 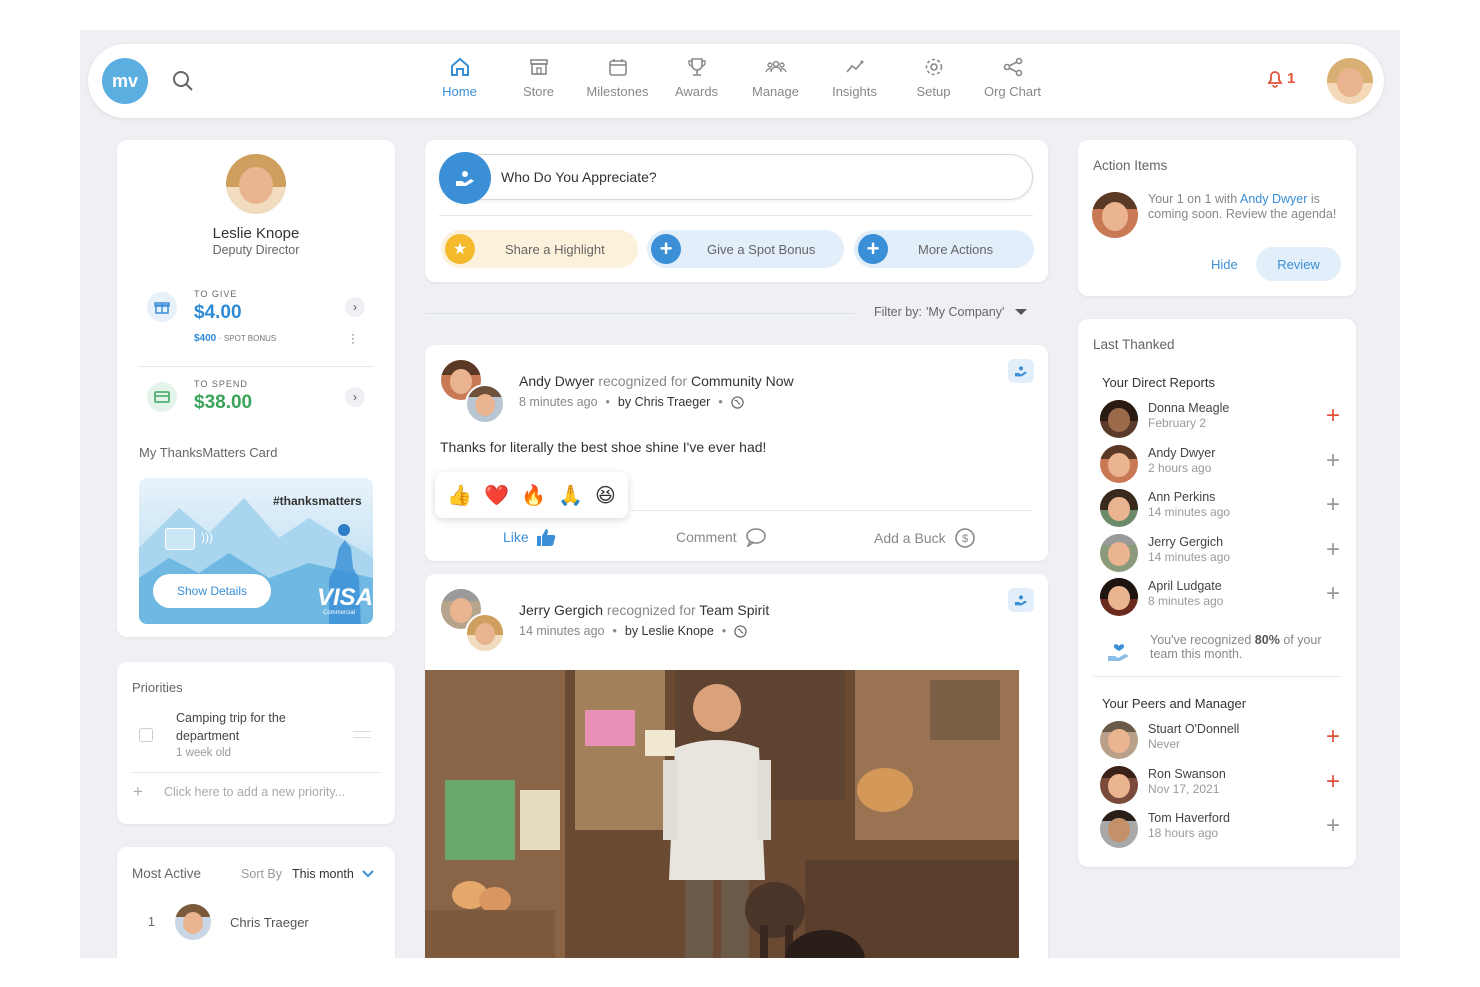 What do you see at coordinates (1220, 830) in the screenshot?
I see `list-item: Tom Haverford 18 hours ago +` at bounding box center [1220, 830].